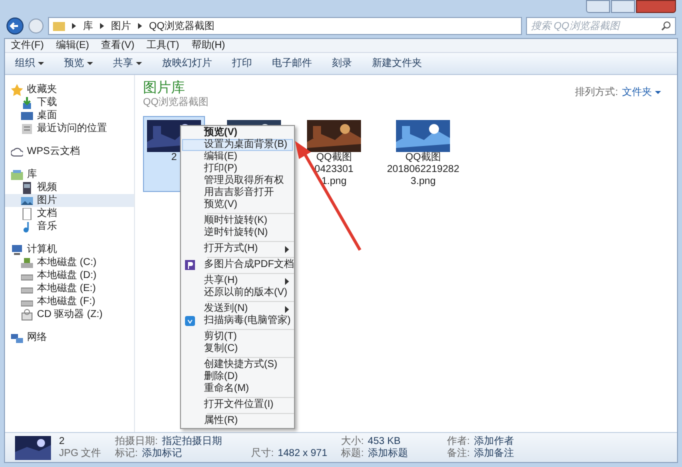  What do you see at coordinates (69, 249) in the screenshot?
I see `nav-item: 计算机` at bounding box center [69, 249].